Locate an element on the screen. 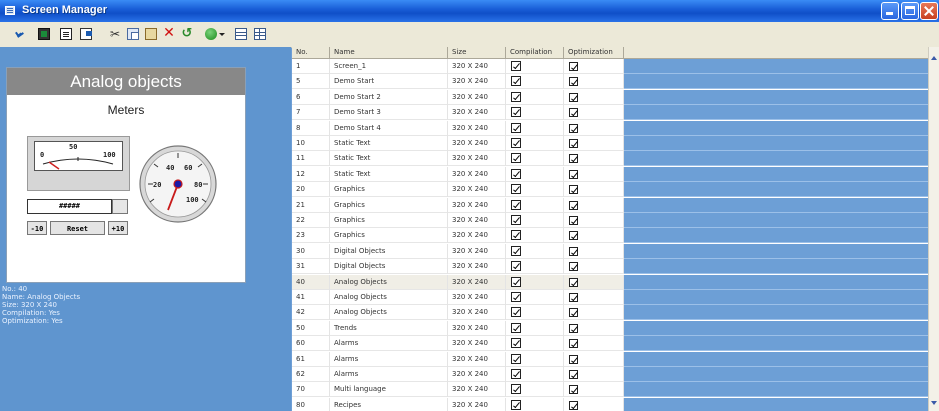 The height and width of the screenshot is (411, 939). table-row: 21 Graphics 320 X 240 is located at coordinates (610, 205).